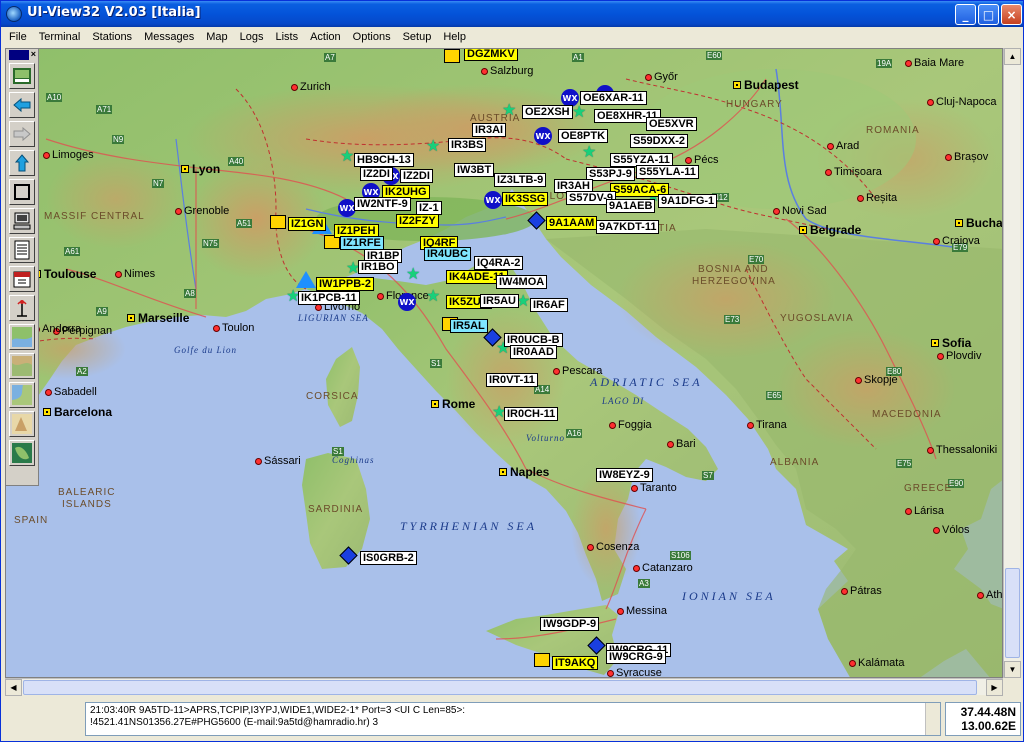 The width and height of the screenshot is (1024, 742). What do you see at coordinates (549, 305) in the screenshot?
I see `station-callsign-label: IR6AF` at bounding box center [549, 305].